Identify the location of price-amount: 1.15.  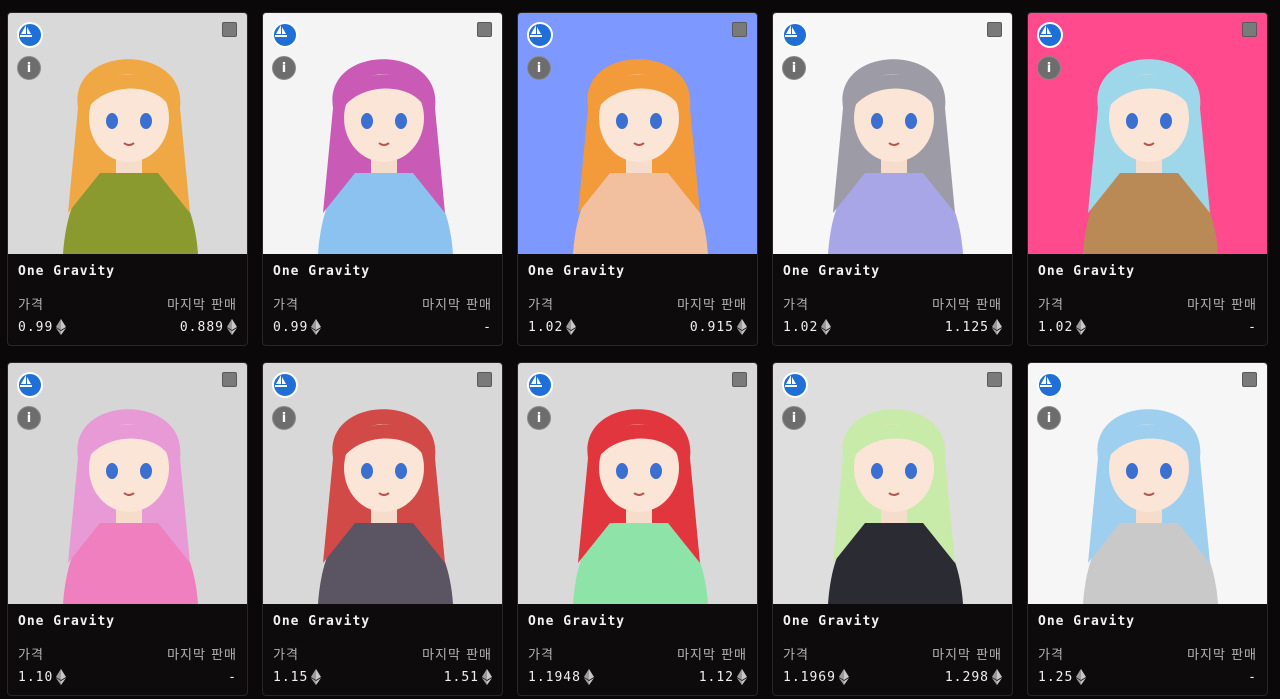
(291, 677).